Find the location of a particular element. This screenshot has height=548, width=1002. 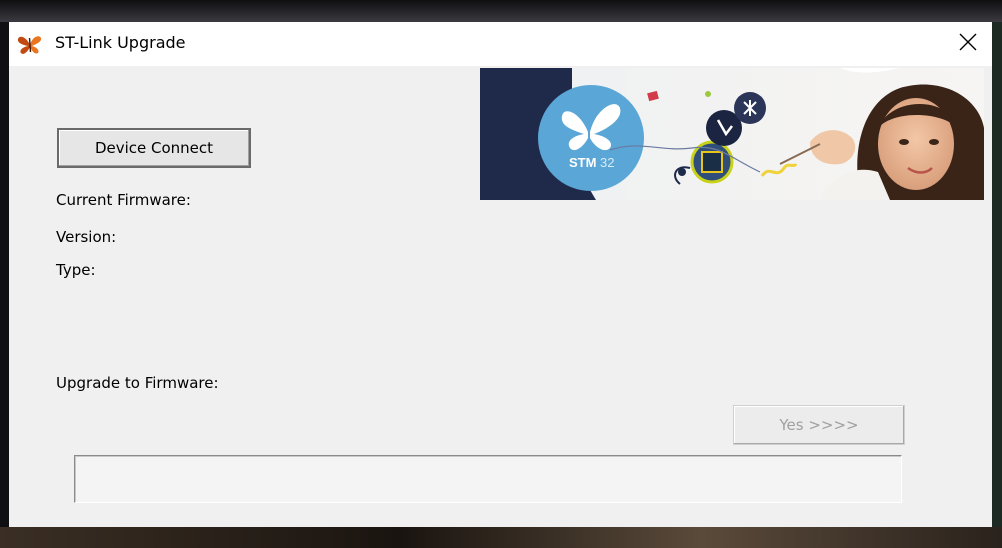

close-icon is located at coordinates (968, 44).